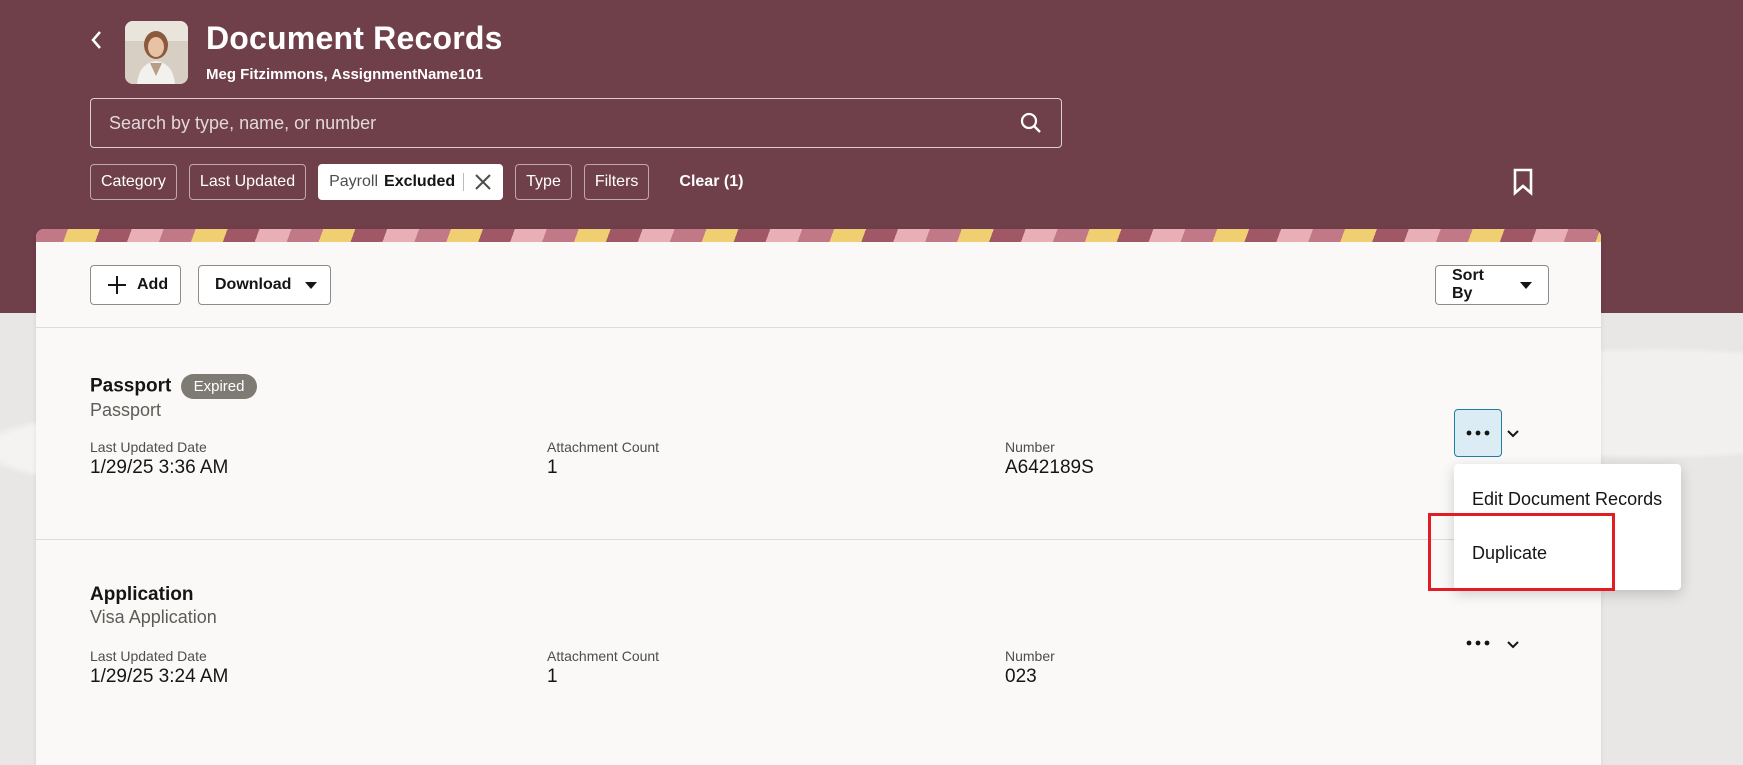 Image resolution: width=1743 pixels, height=765 pixels. I want to click on record-subtitle: Visa Application, so click(153, 617).